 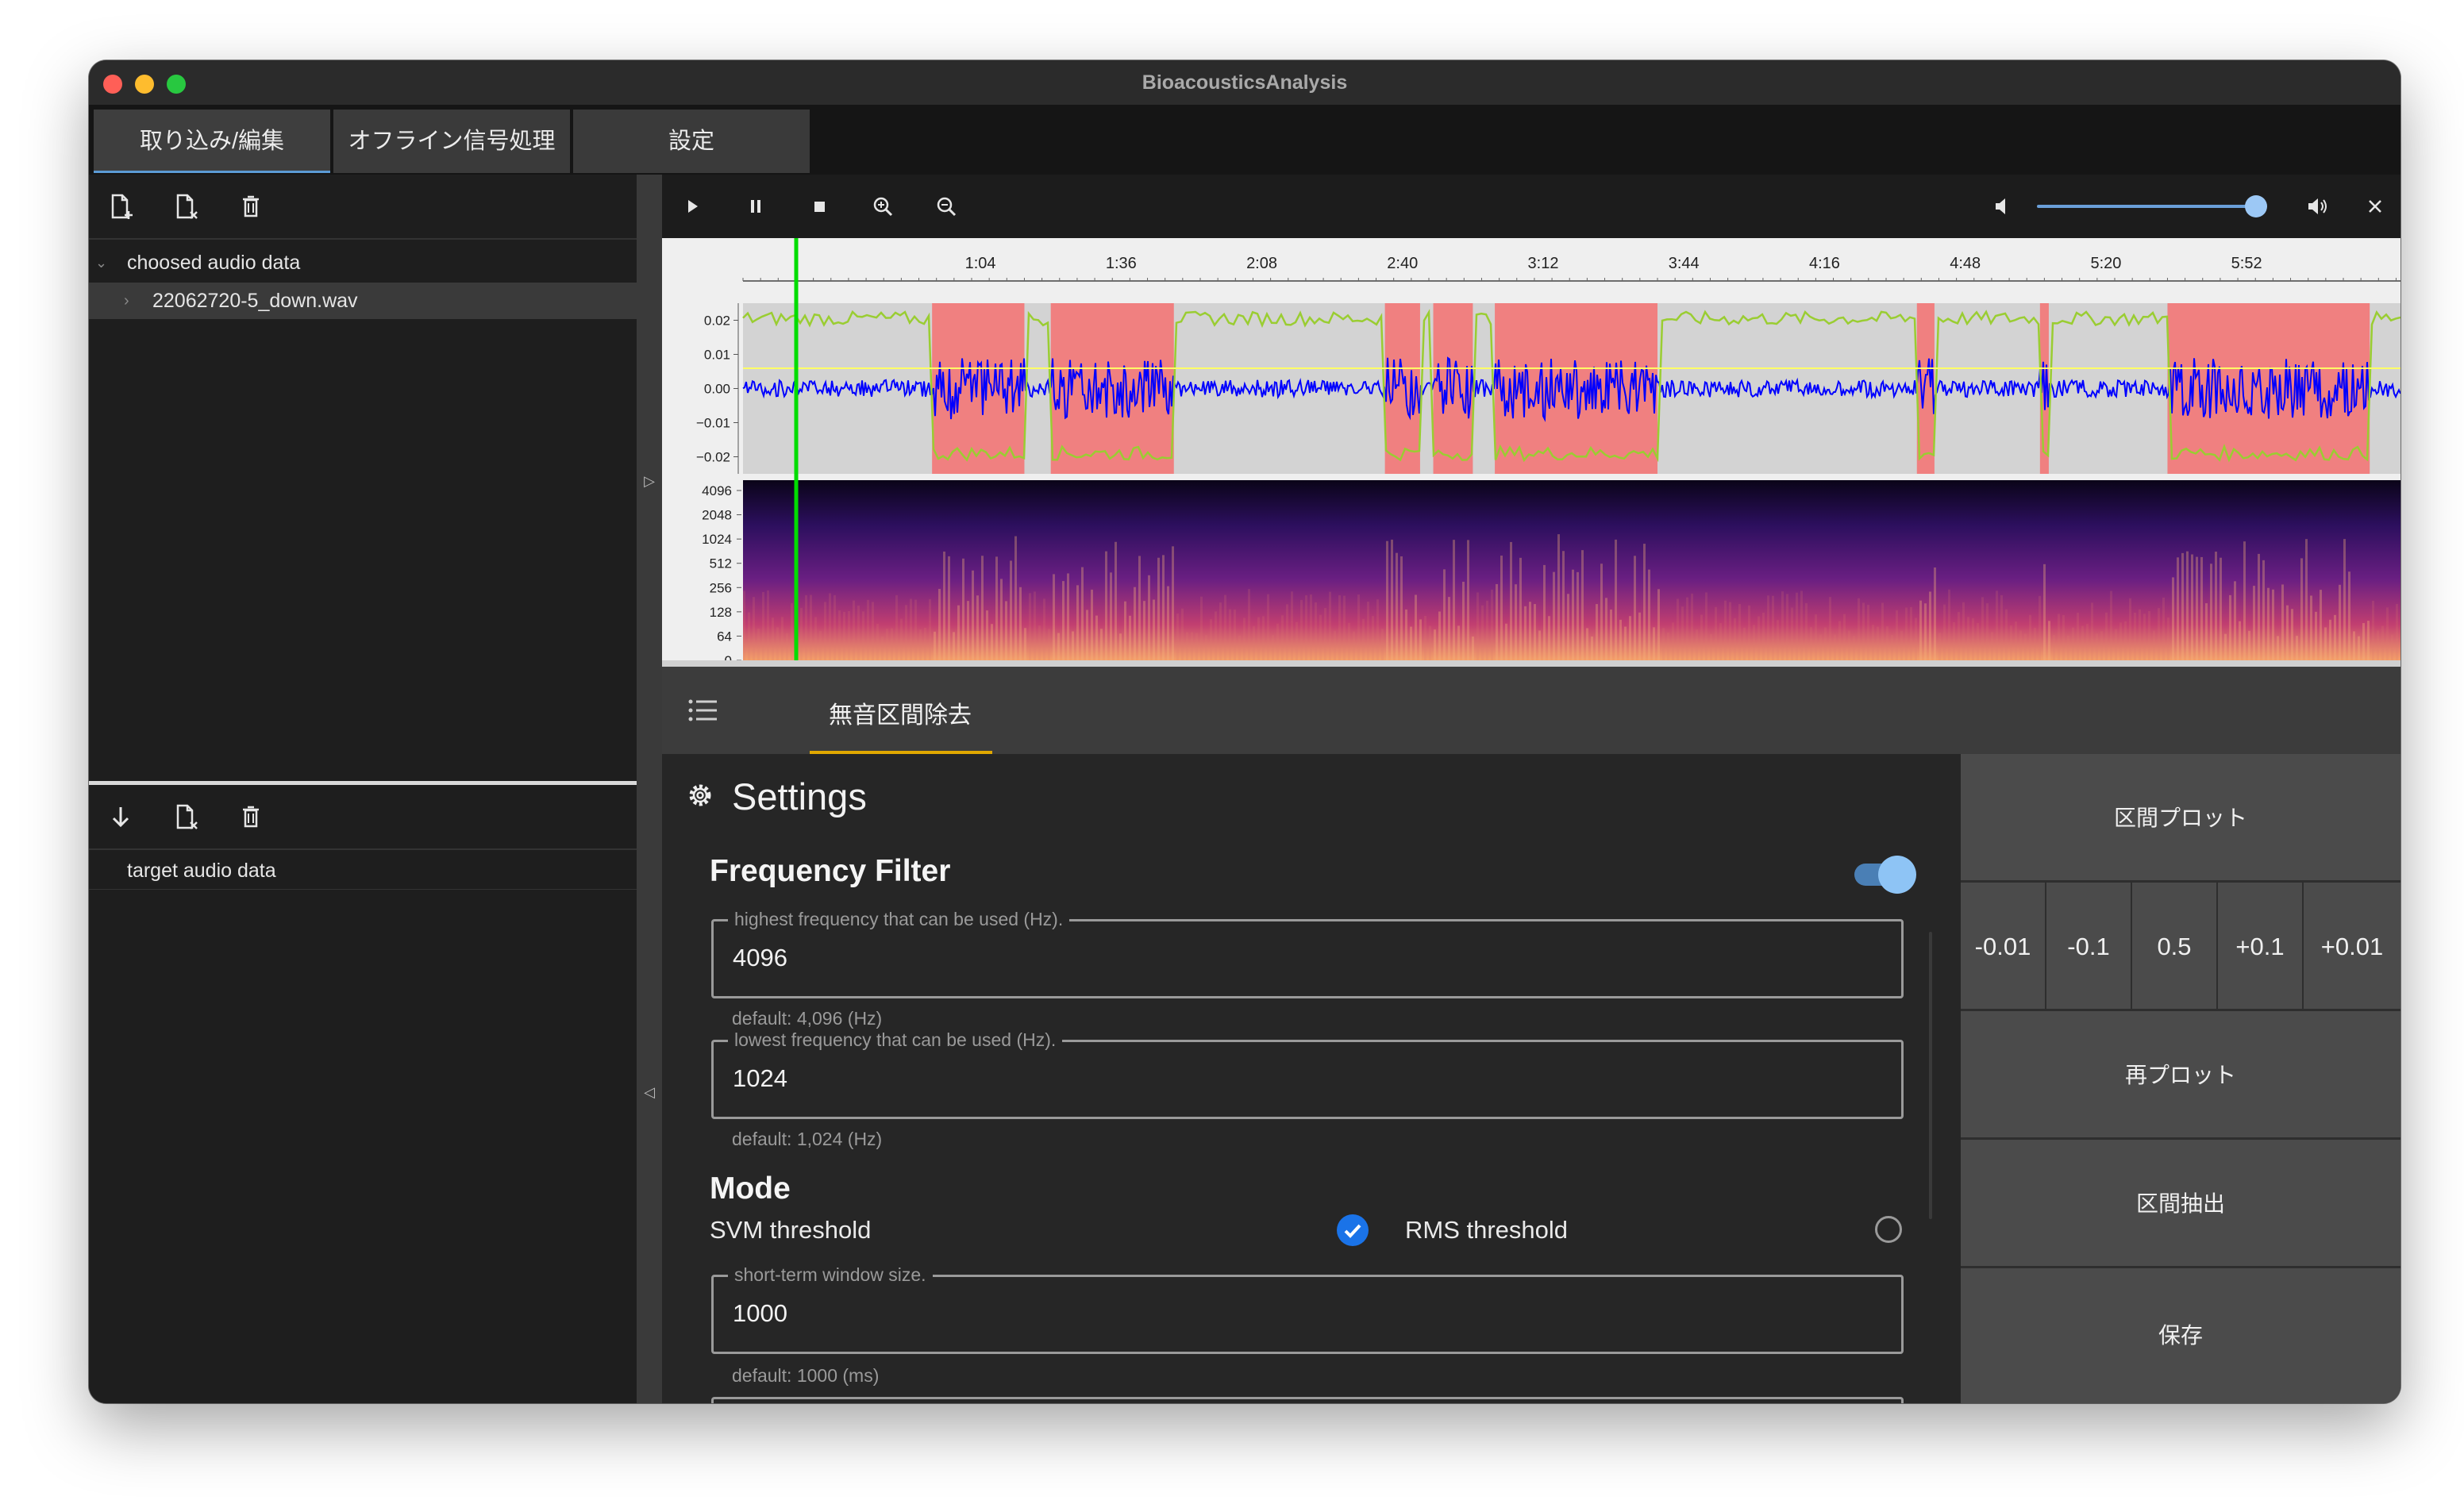 What do you see at coordinates (750, 1188) in the screenshot?
I see `mode-title: Mode` at bounding box center [750, 1188].